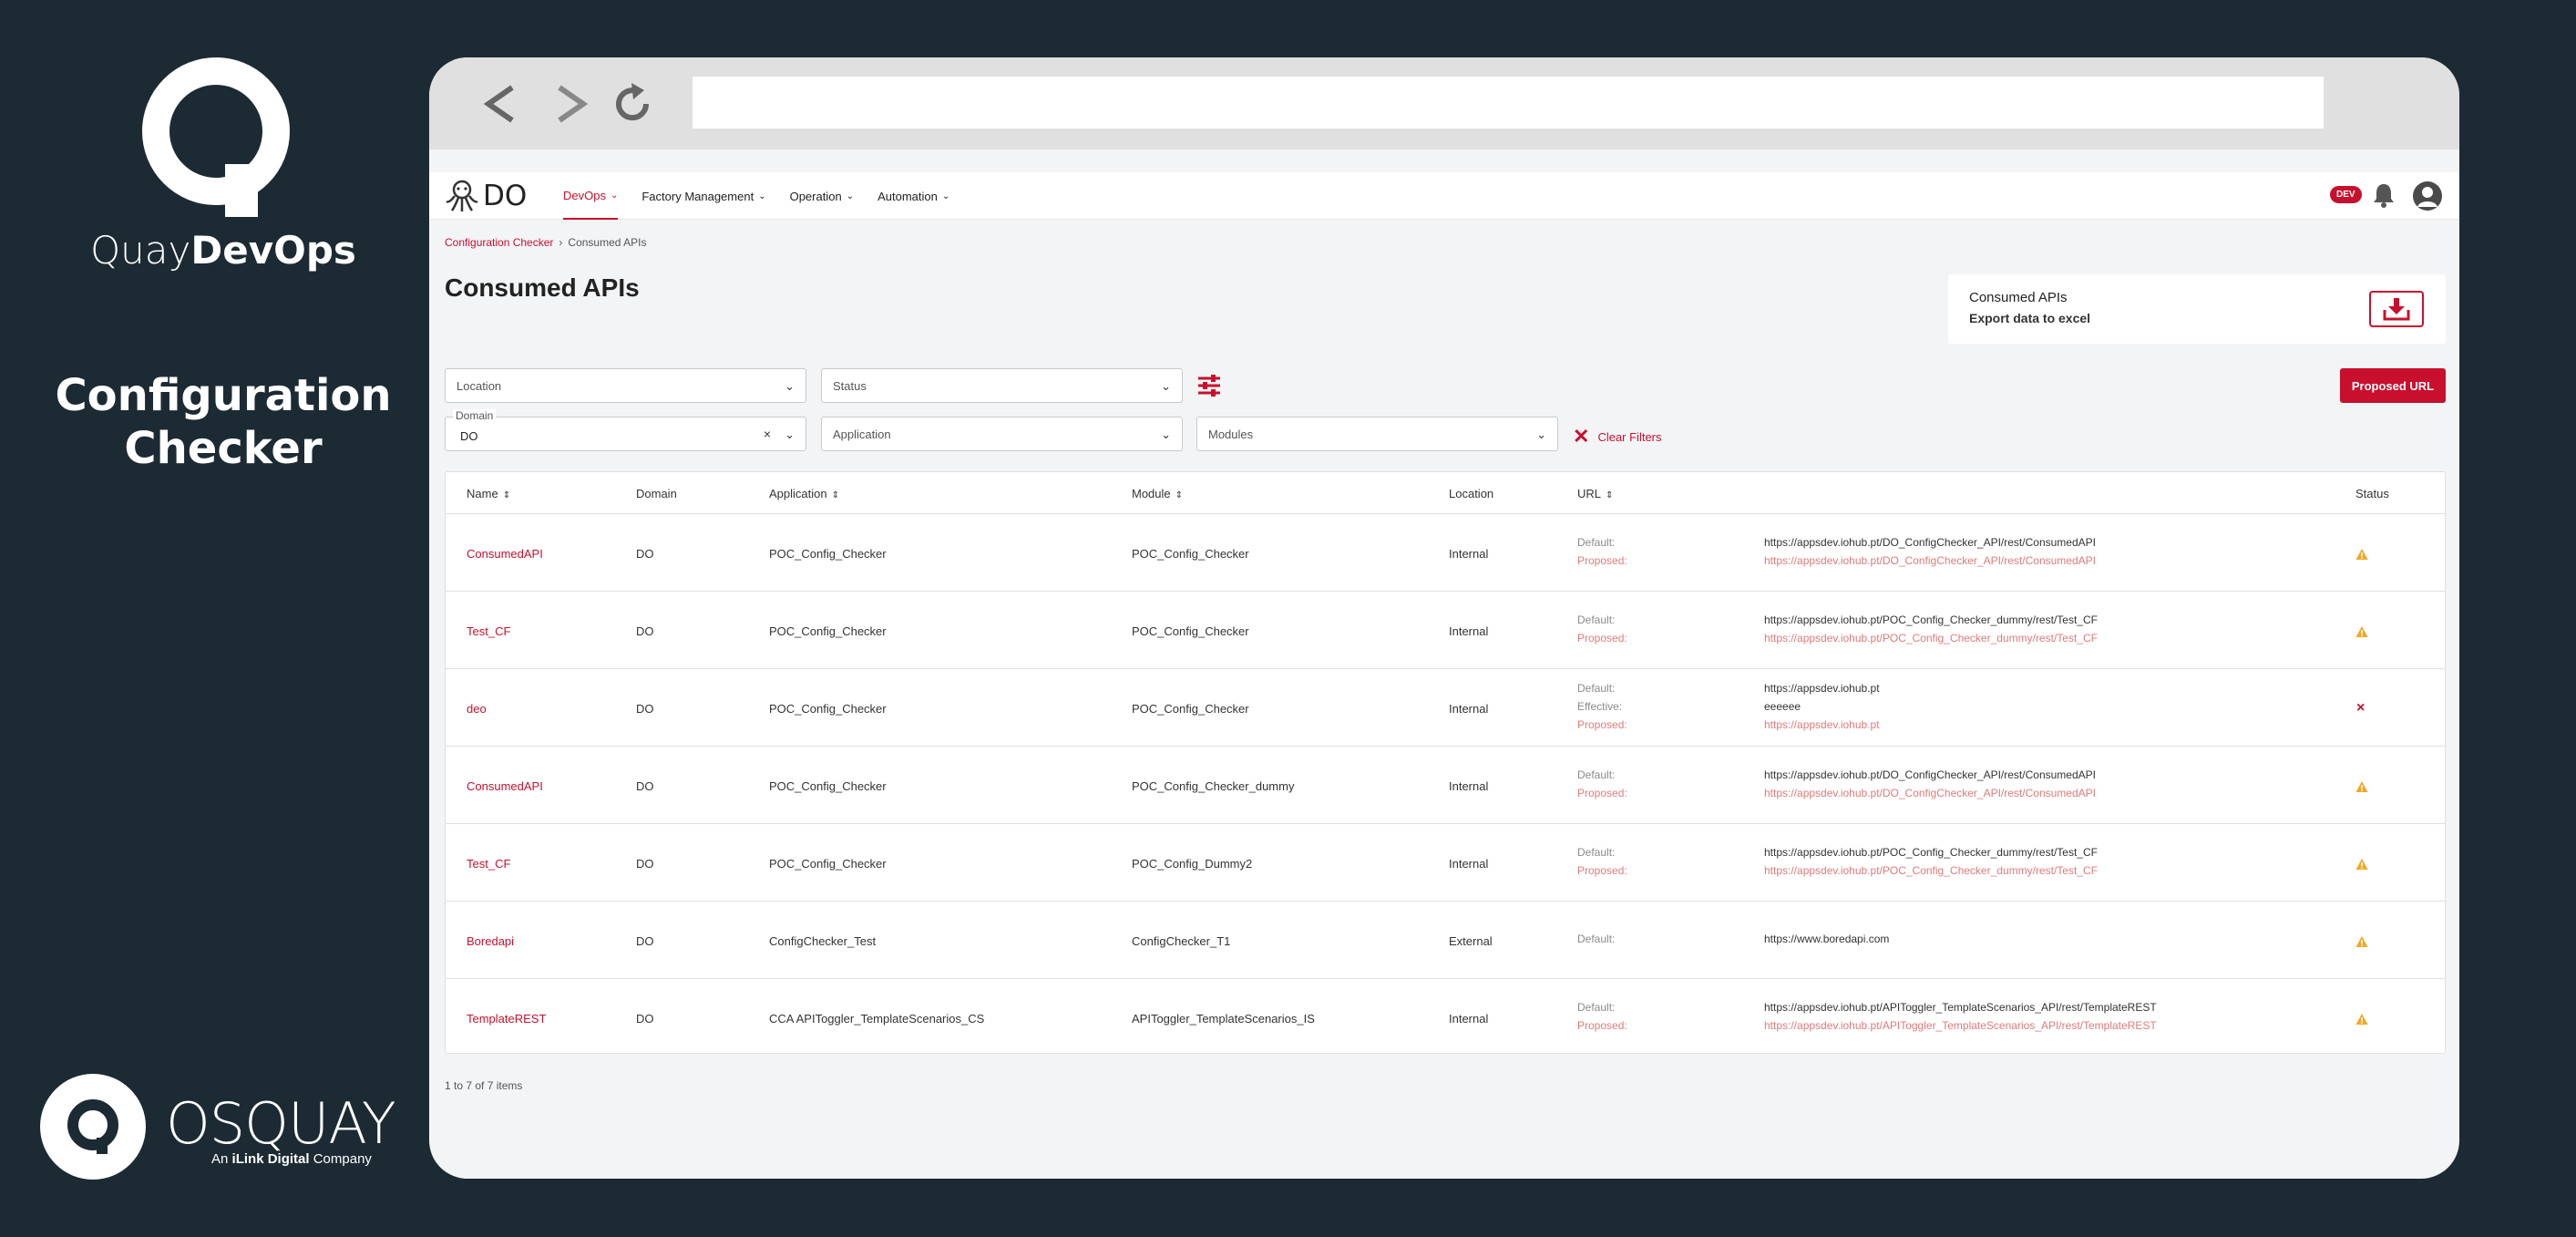 This screenshot has width=2576, height=1237. I want to click on company-sub-bold: iLink Digital, so click(271, 1159).